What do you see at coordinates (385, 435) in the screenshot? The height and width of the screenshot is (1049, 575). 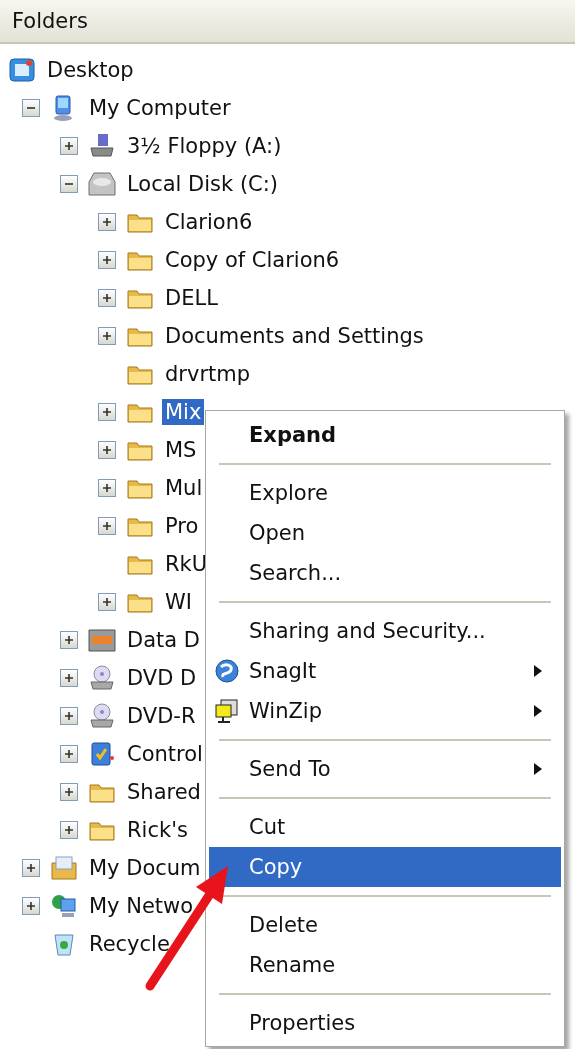 I see `menu-item: Expand` at bounding box center [385, 435].